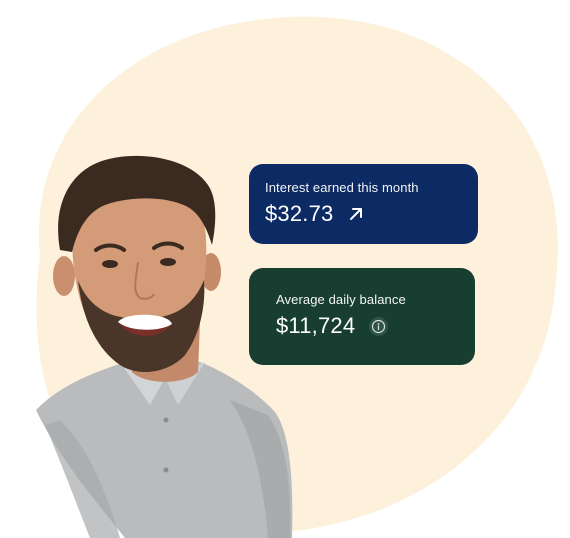  I want to click on average-balance-card: Average daily balance $11,724, so click(362, 316).